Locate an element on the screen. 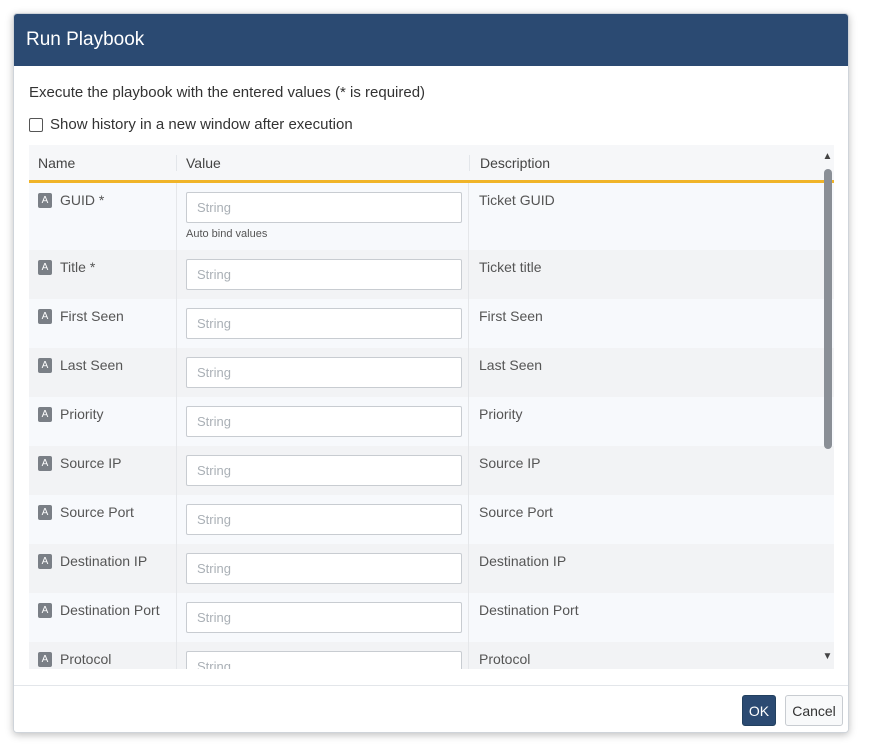 Image resolution: width=870 pixels, height=754 pixels. param-name-cell: A GUID * is located at coordinates (102, 216).